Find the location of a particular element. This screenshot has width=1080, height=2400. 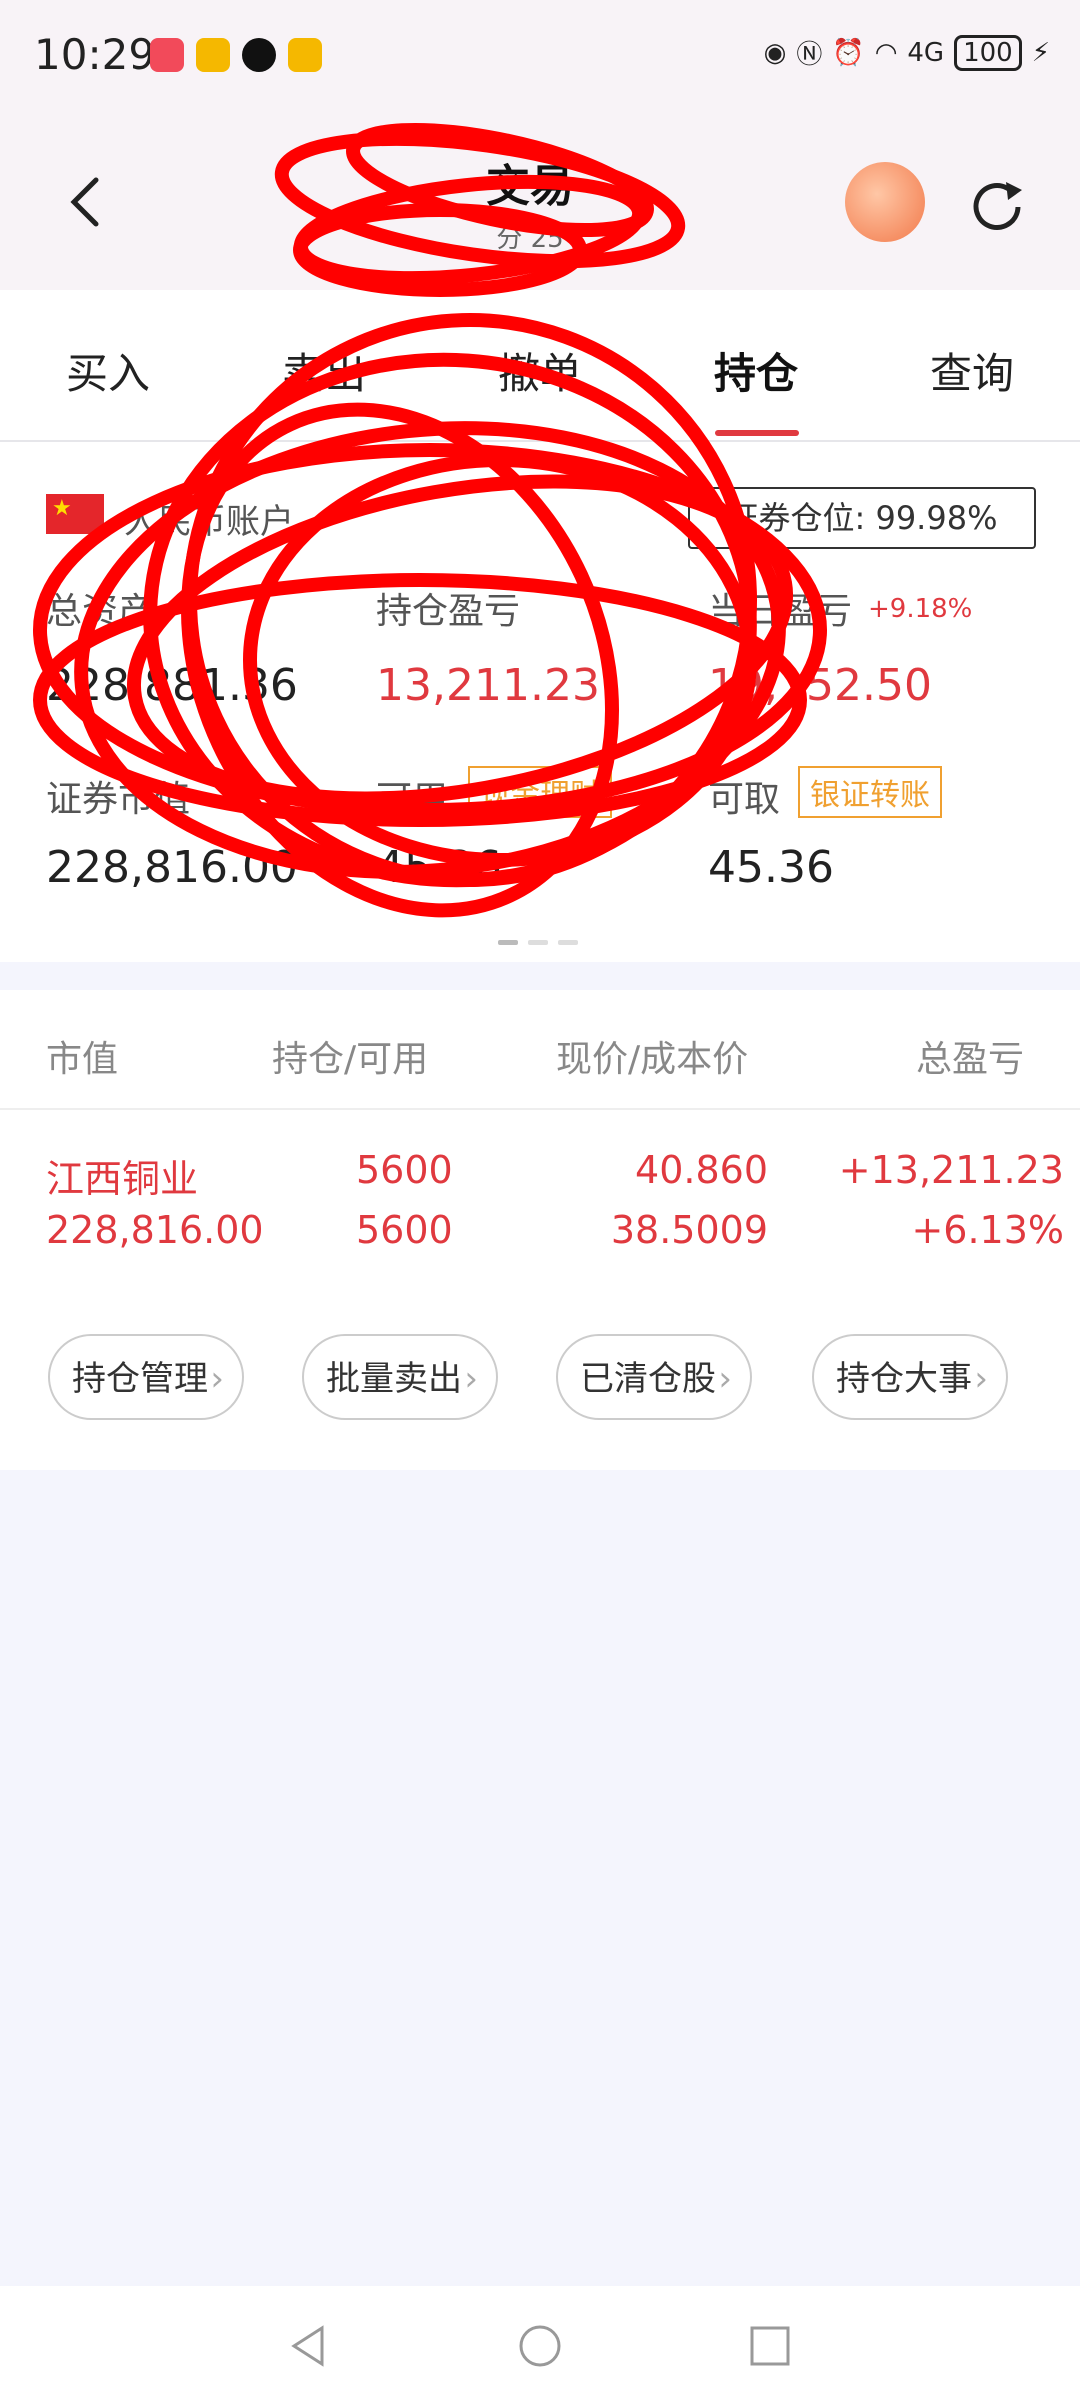

stock-available: 5600 is located at coordinates (404, 1230).